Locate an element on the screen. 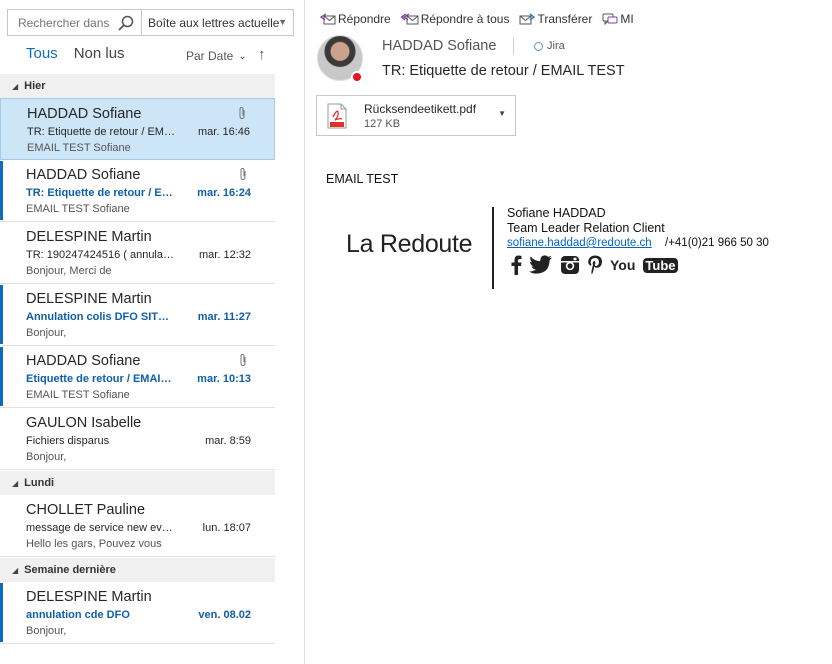 This screenshot has width=832, height=664. reply-button: Répondre is located at coordinates (355, 19).